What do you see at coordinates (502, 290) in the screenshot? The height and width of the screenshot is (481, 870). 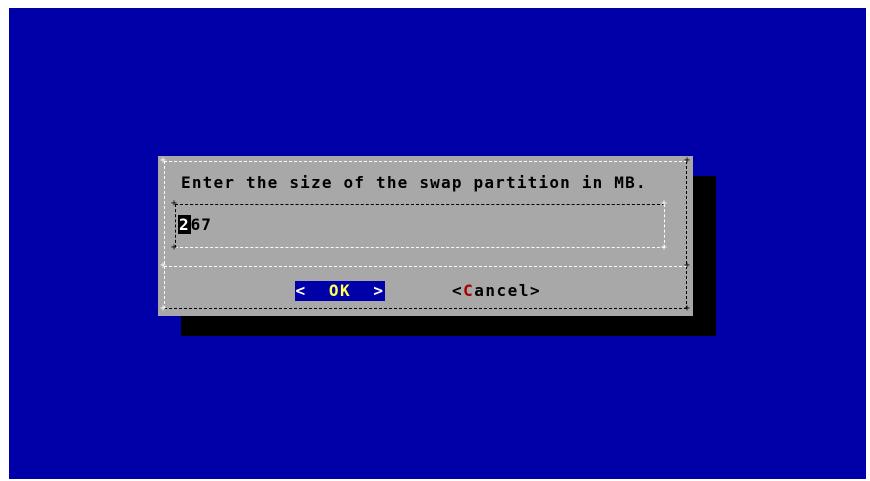 I see `cancel-label: ancel` at bounding box center [502, 290].